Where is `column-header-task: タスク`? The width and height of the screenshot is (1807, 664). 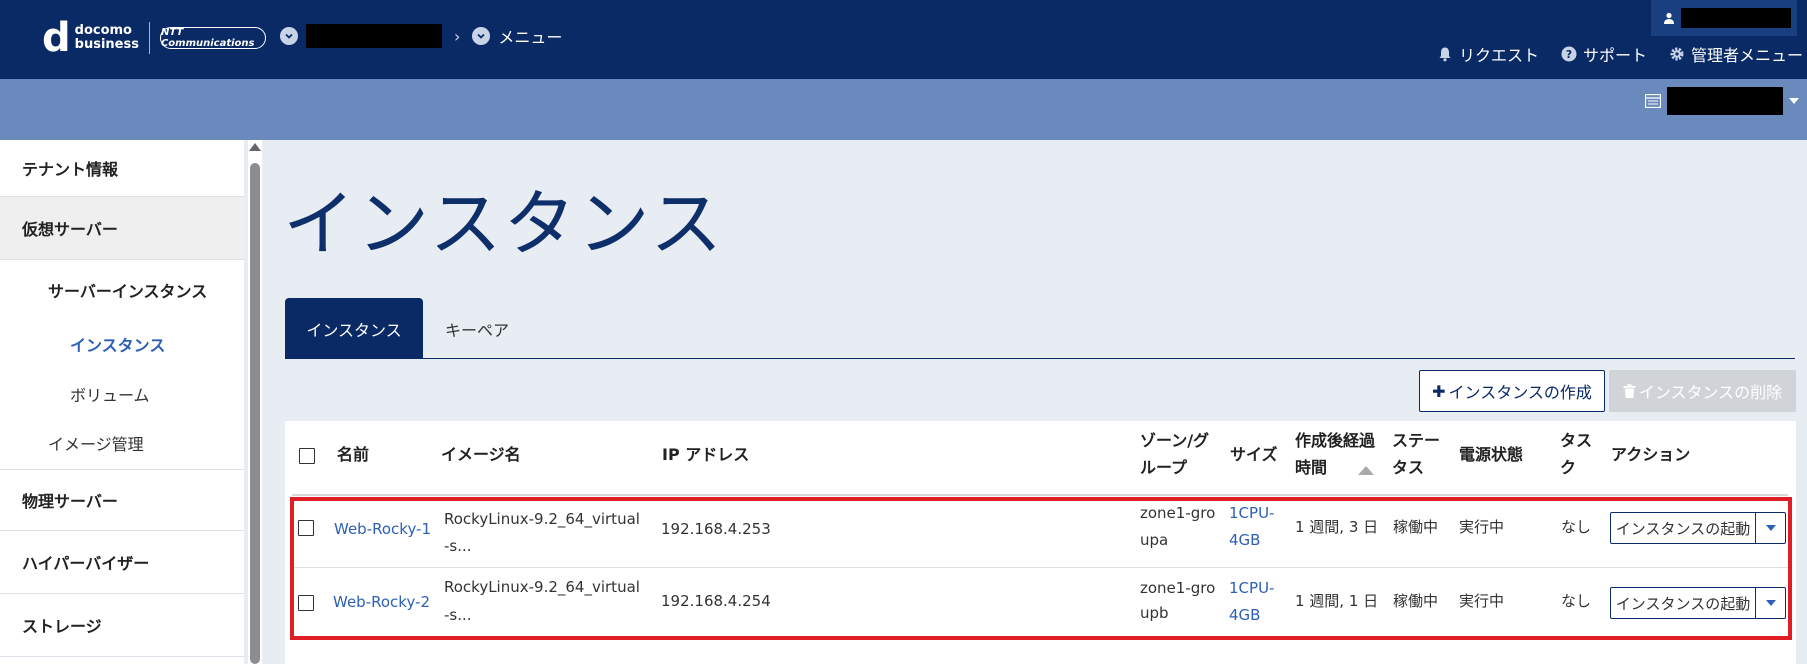 column-header-task: タスク is located at coordinates (1576, 454).